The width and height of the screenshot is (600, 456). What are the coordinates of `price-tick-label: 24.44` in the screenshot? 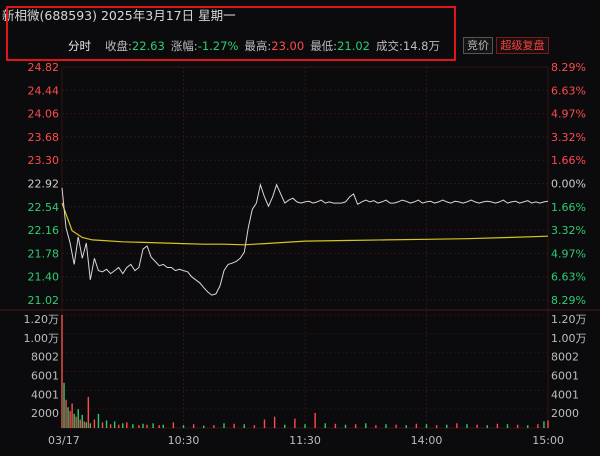 It's located at (44, 90).